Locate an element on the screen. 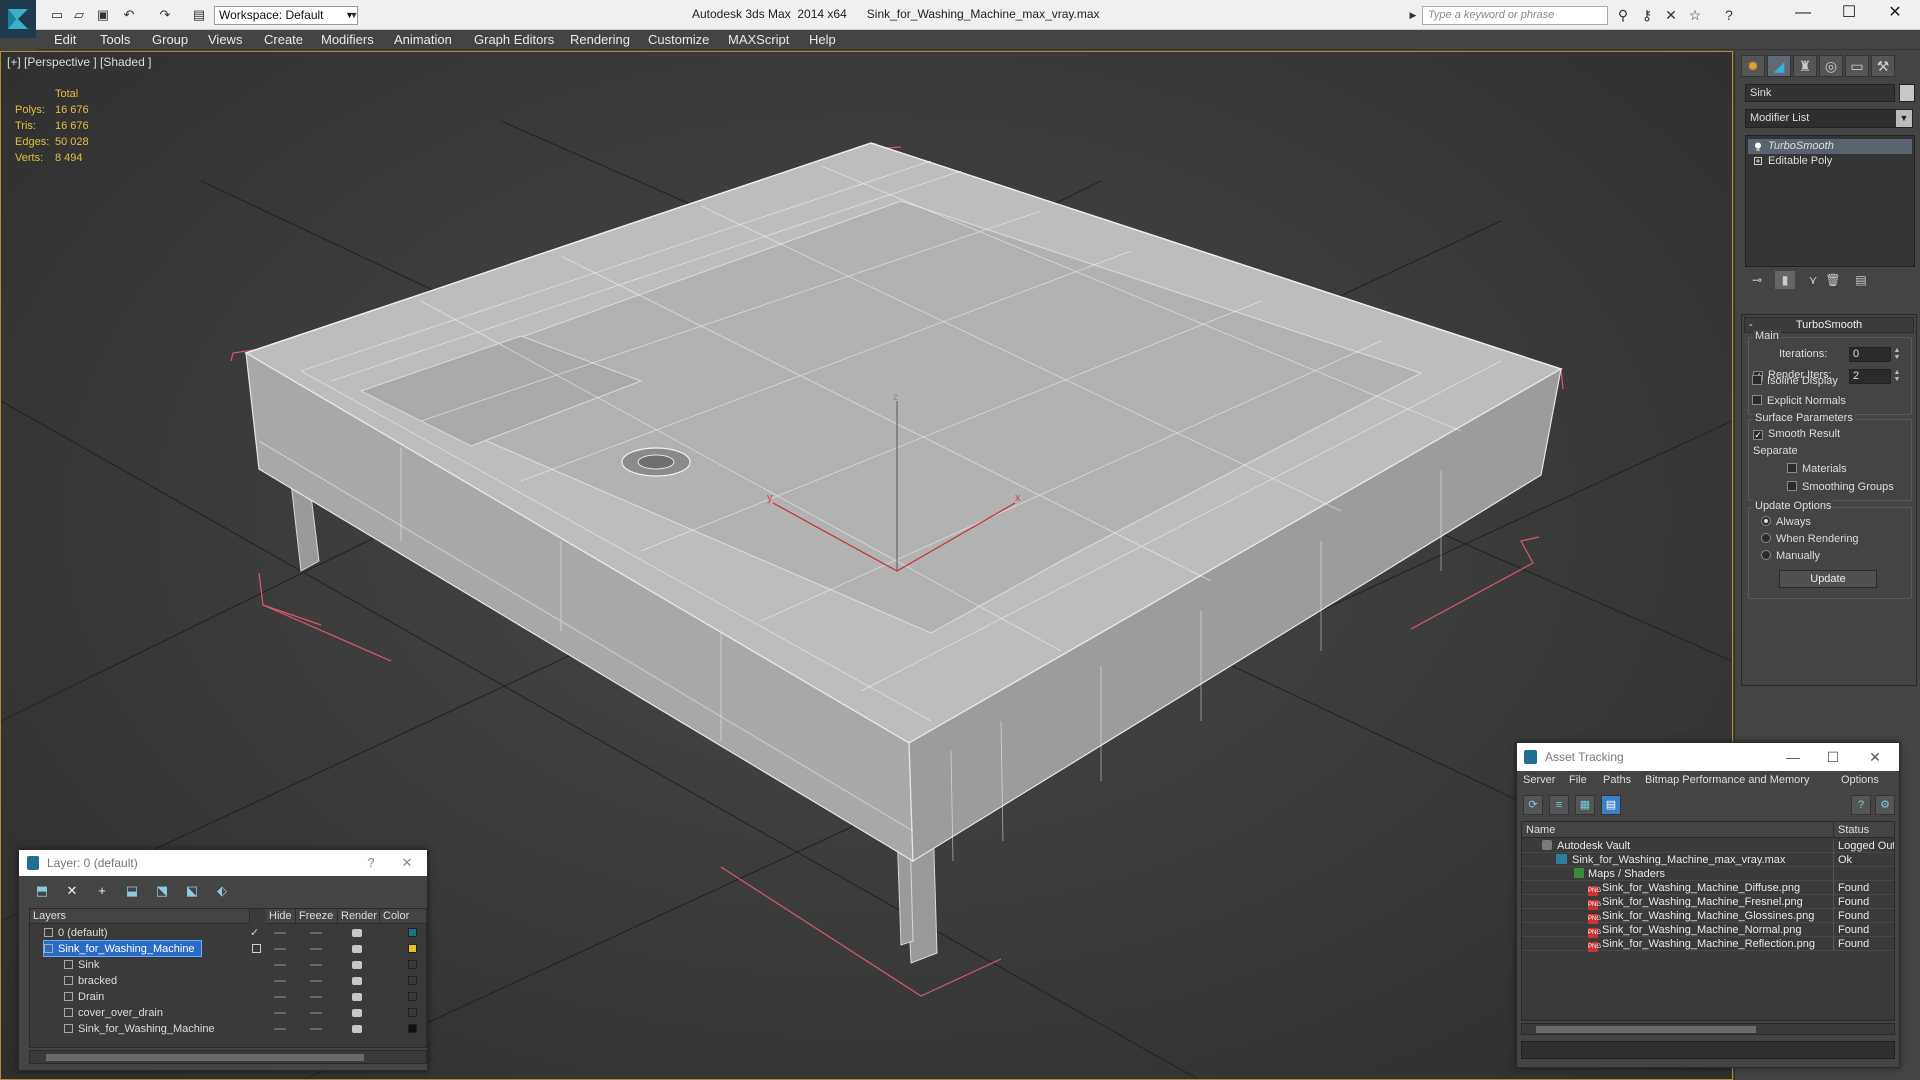  remove-modifier-icon: 🗑 is located at coordinates (1833, 280).